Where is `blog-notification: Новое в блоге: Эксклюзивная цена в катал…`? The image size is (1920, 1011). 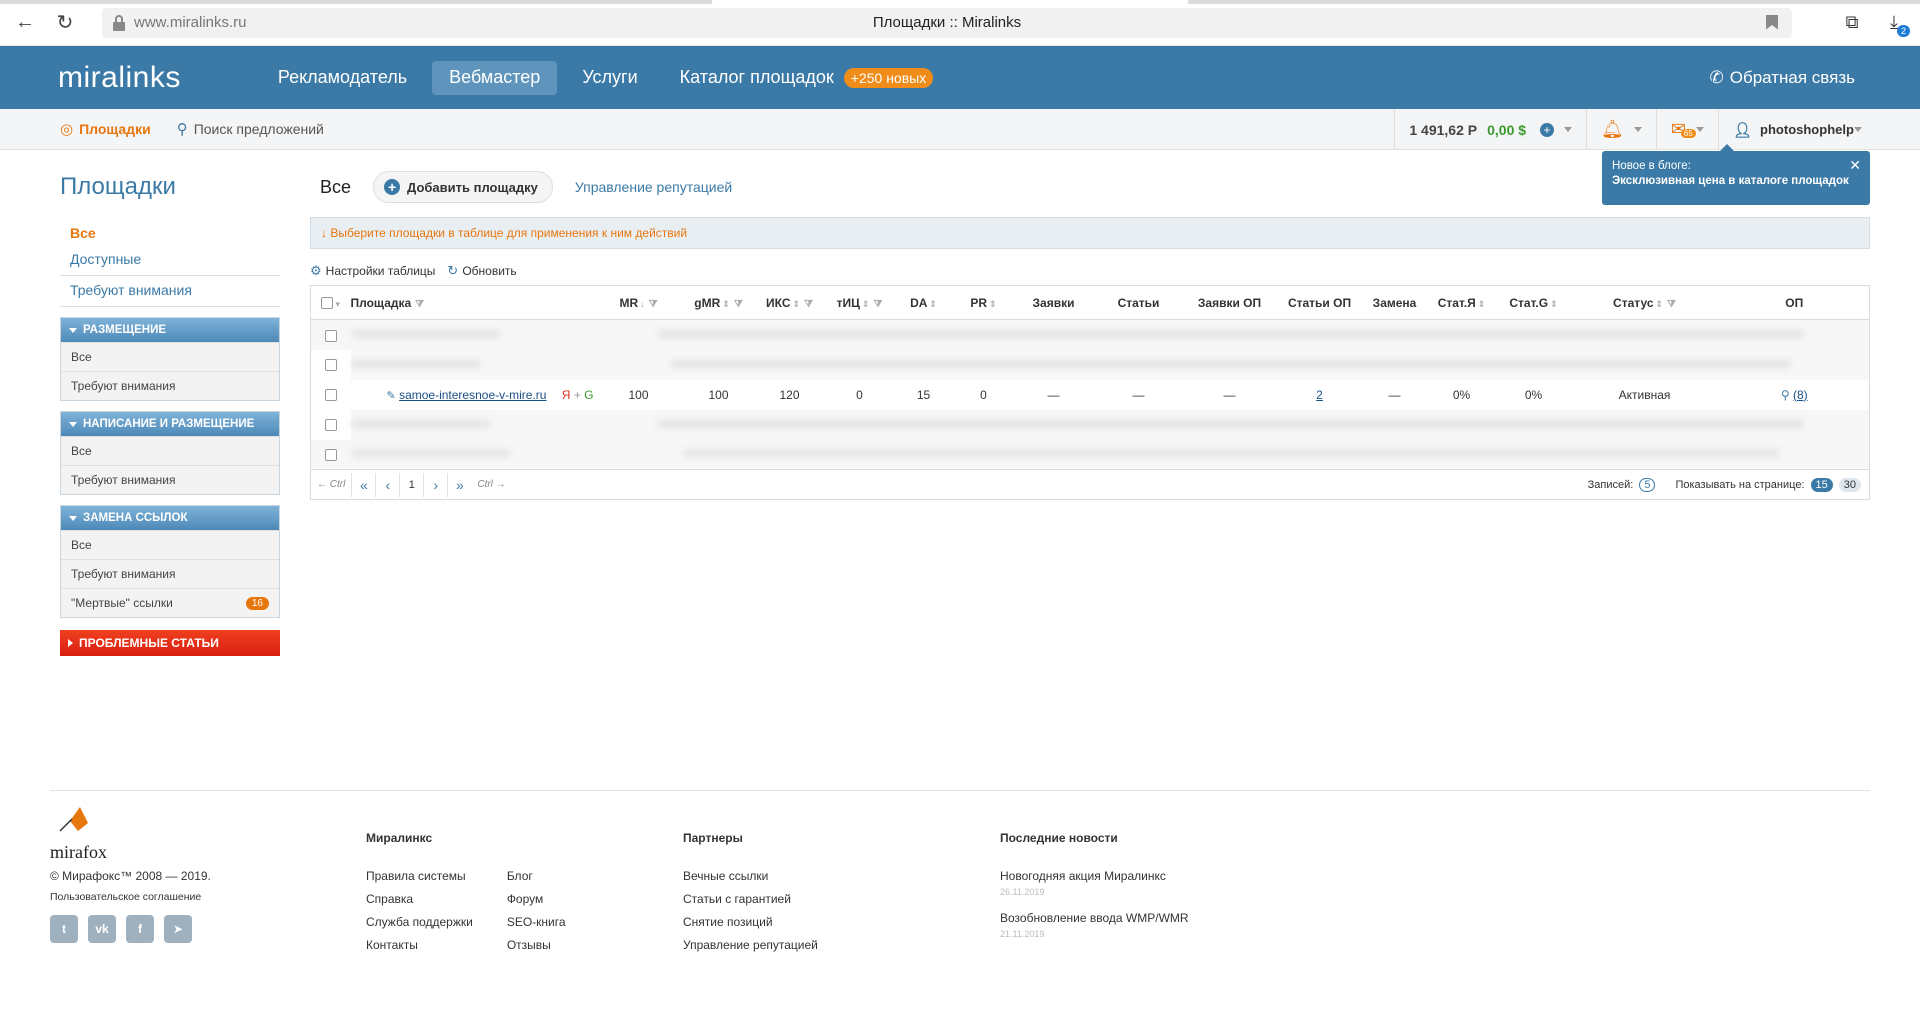 blog-notification: Новое в блоге: Эксклюзивная цена в катал… is located at coordinates (1736, 174).